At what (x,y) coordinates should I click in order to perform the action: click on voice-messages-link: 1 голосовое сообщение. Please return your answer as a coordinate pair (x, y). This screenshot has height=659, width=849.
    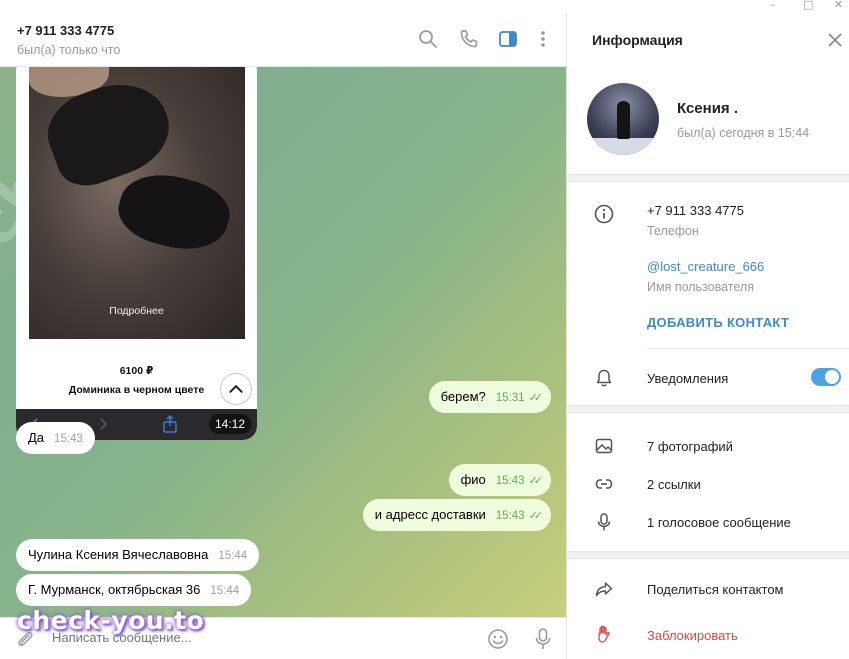
    Looking at the image, I should click on (719, 522).